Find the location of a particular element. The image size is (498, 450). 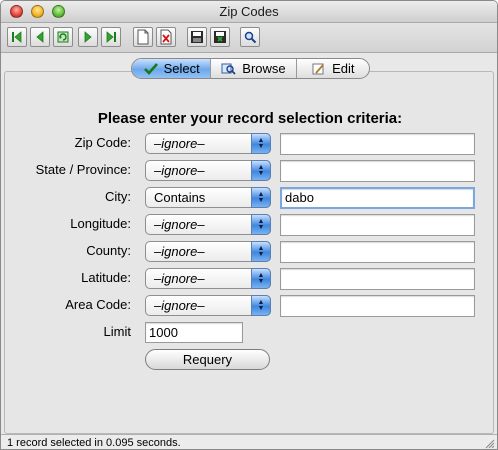

county-input is located at coordinates (377, 252).